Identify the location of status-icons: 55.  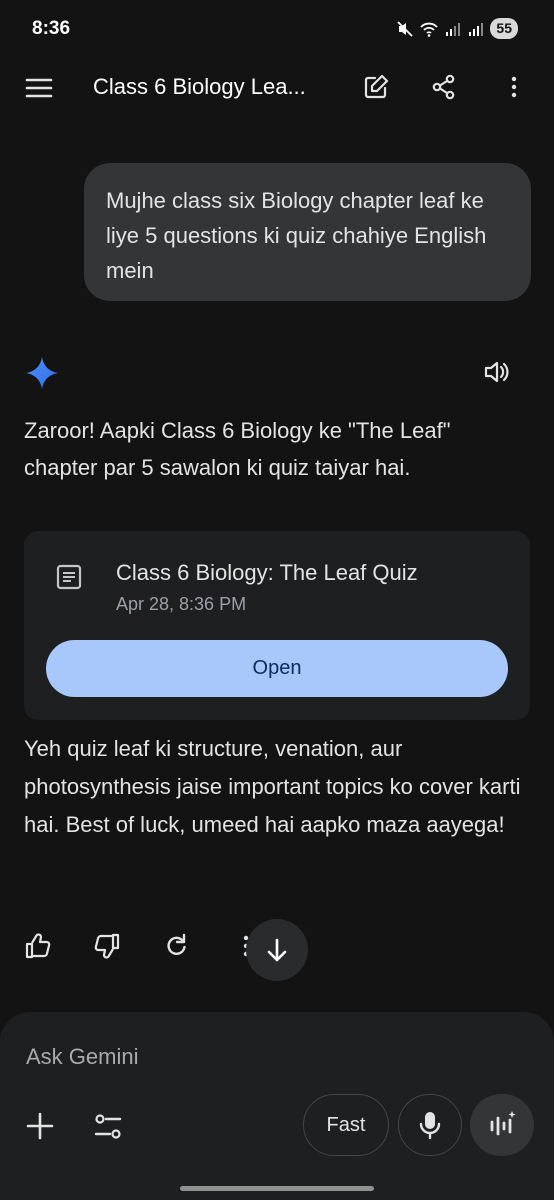
(457, 28).